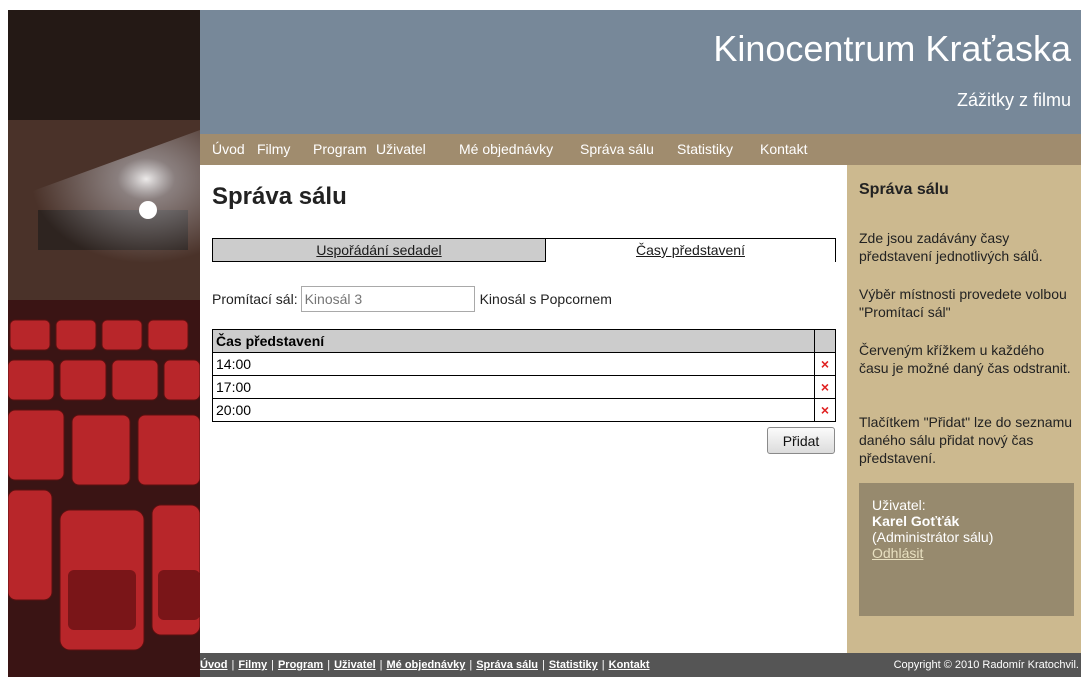 The height and width of the screenshot is (677, 1081). What do you see at coordinates (617, 149) in the screenshot?
I see `nav-item-sprava-salu: Správa sálu` at bounding box center [617, 149].